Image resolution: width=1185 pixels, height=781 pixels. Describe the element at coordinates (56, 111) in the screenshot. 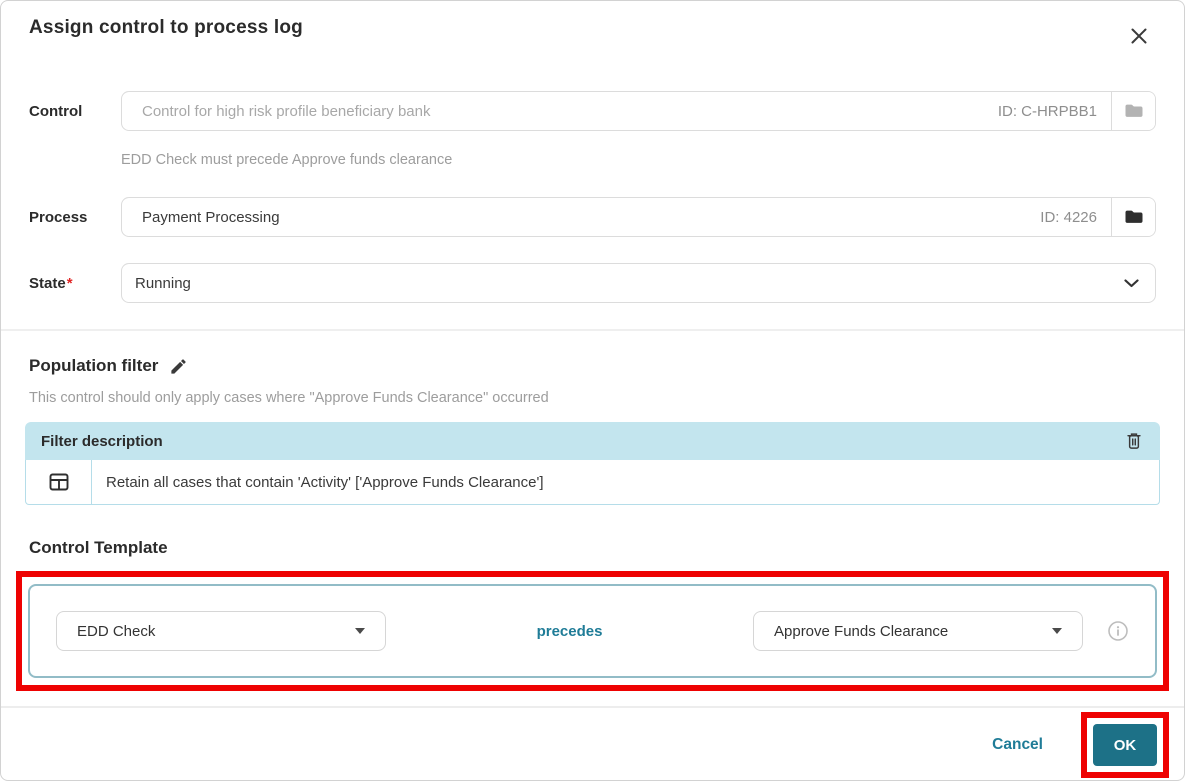

I see `control-label: Control` at that location.